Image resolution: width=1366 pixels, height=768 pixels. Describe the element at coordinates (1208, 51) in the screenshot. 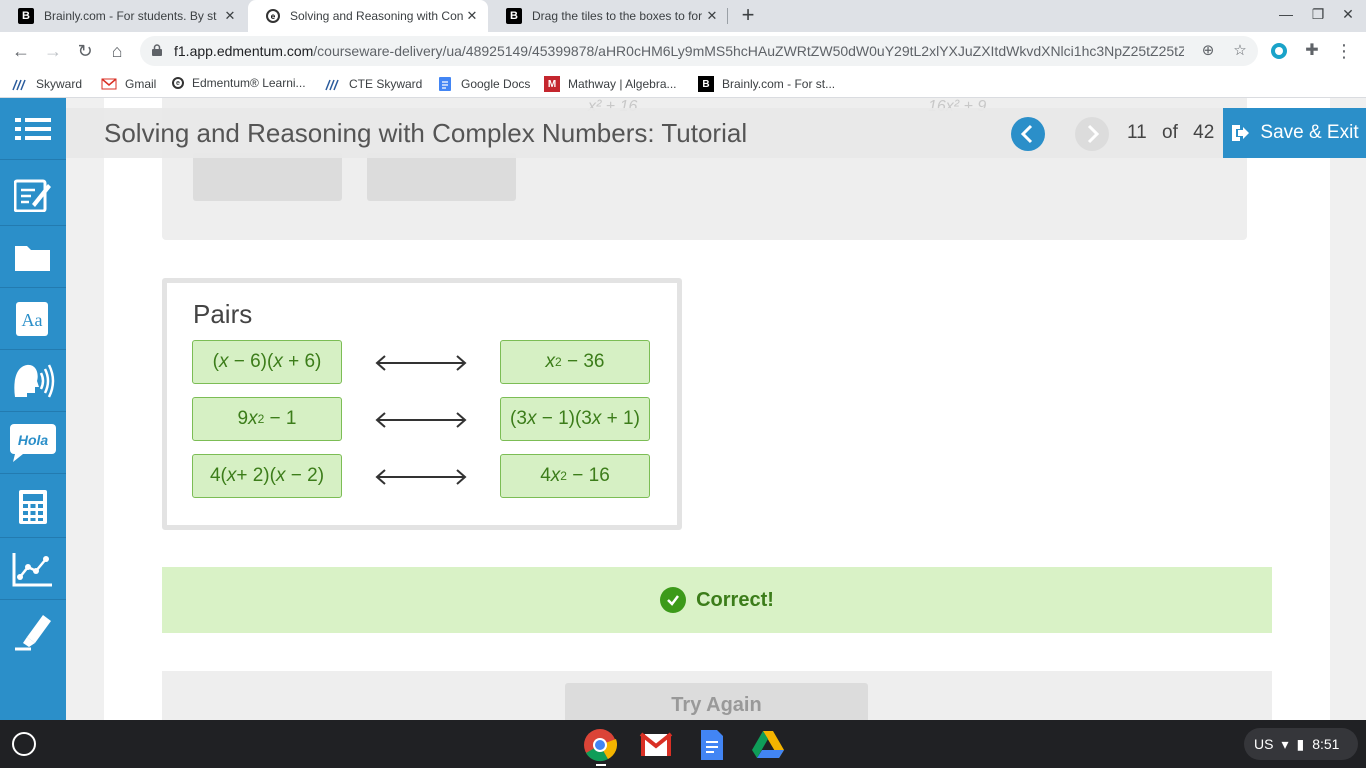

I see `zoom-icon: ⊕` at that location.